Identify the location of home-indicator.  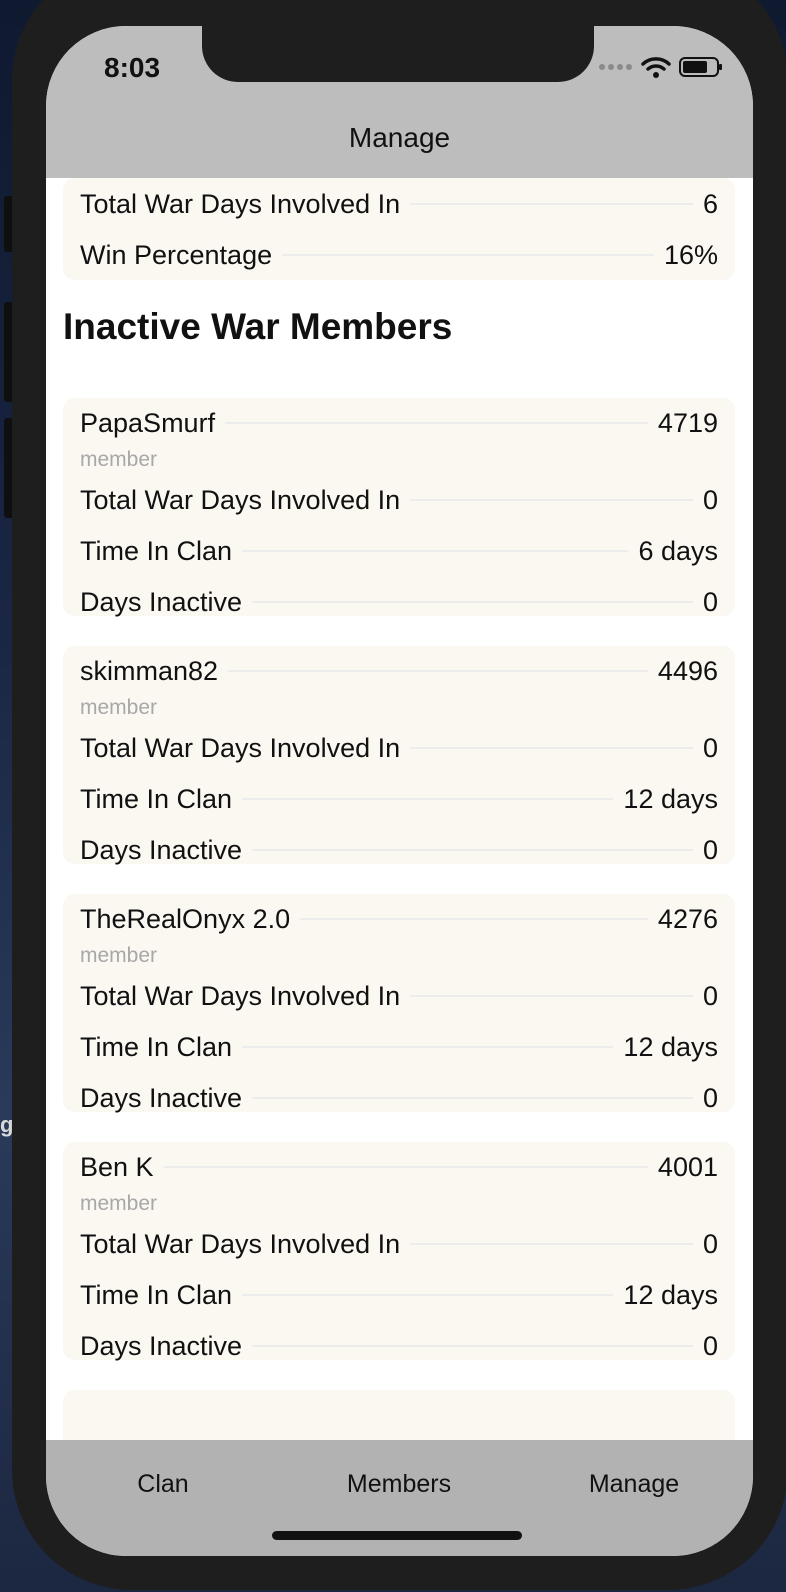
(397, 1535).